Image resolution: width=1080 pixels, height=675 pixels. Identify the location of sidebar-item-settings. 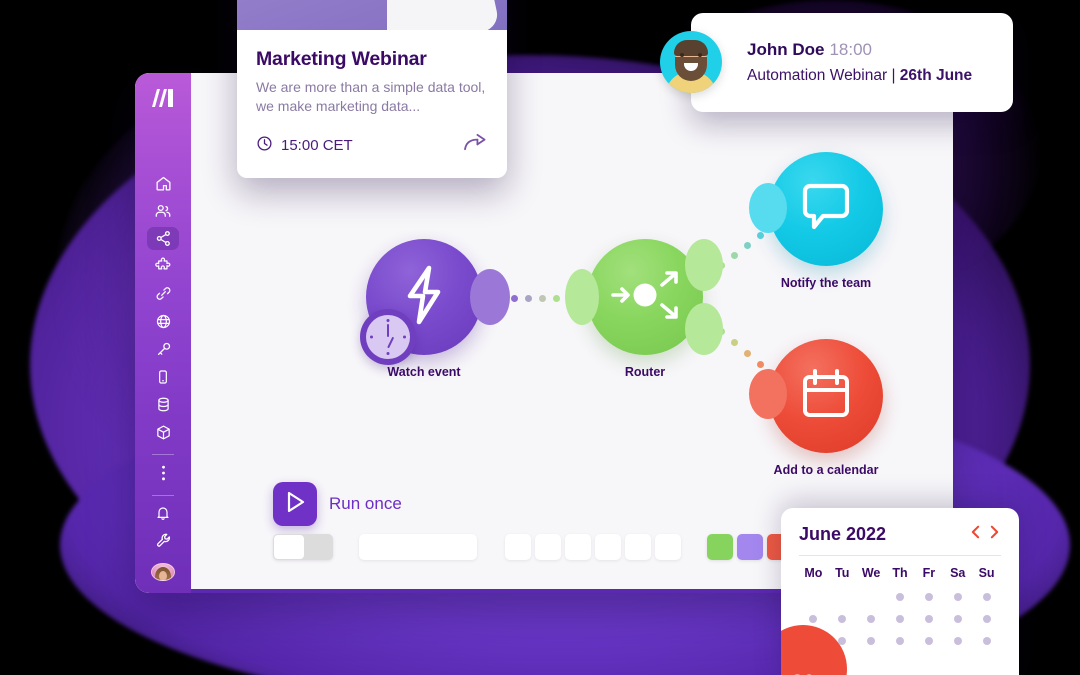
(163, 541).